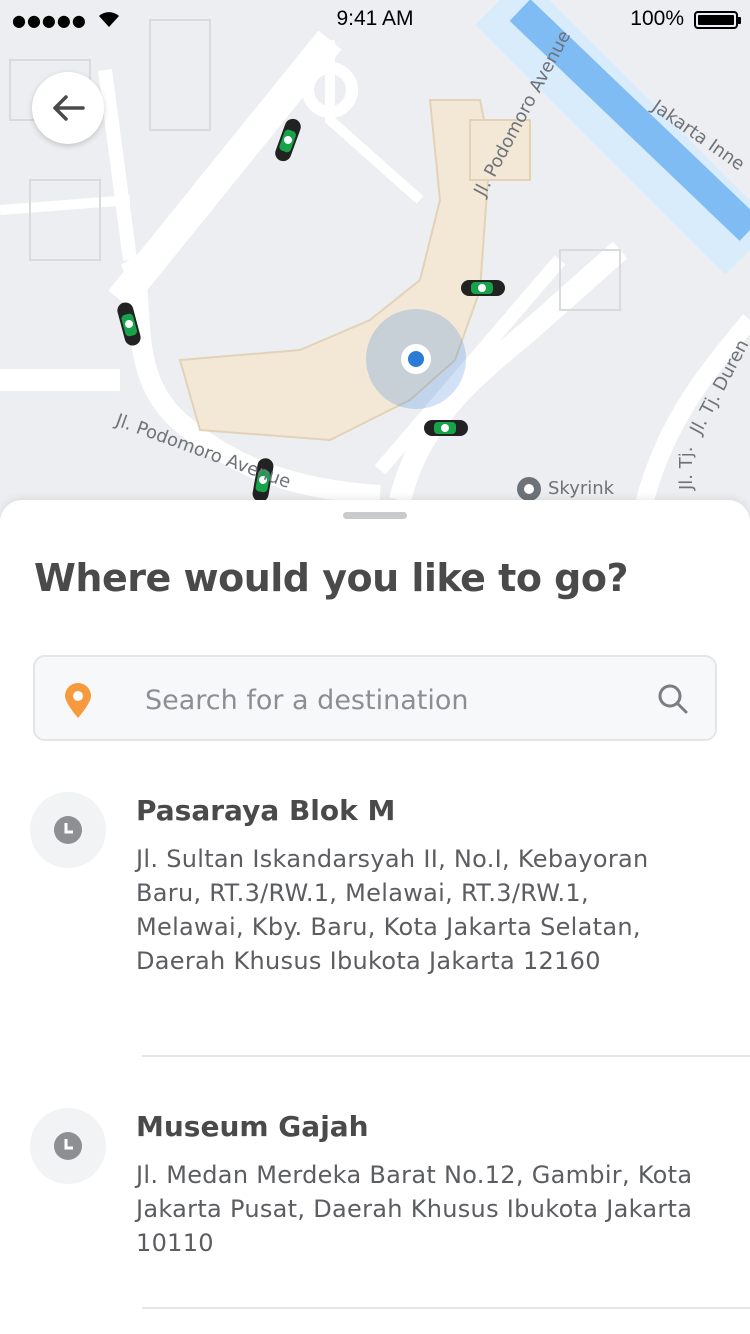 This screenshot has height=1334, width=750. I want to click on street-label: Jl. Tj., so click(686, 468).